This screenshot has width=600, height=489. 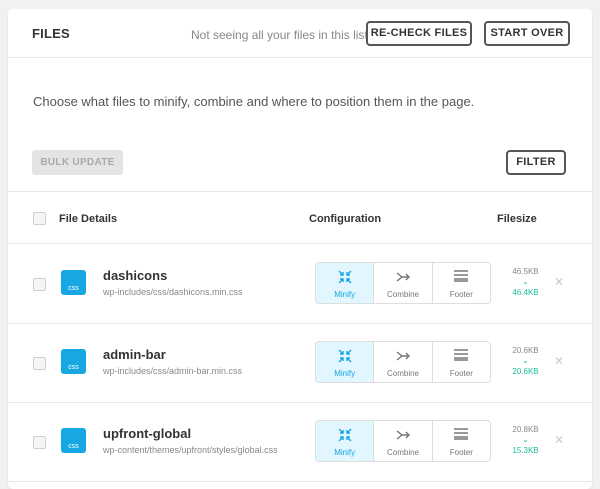 I want to click on original-size: 46.5KB, so click(x=525, y=271).